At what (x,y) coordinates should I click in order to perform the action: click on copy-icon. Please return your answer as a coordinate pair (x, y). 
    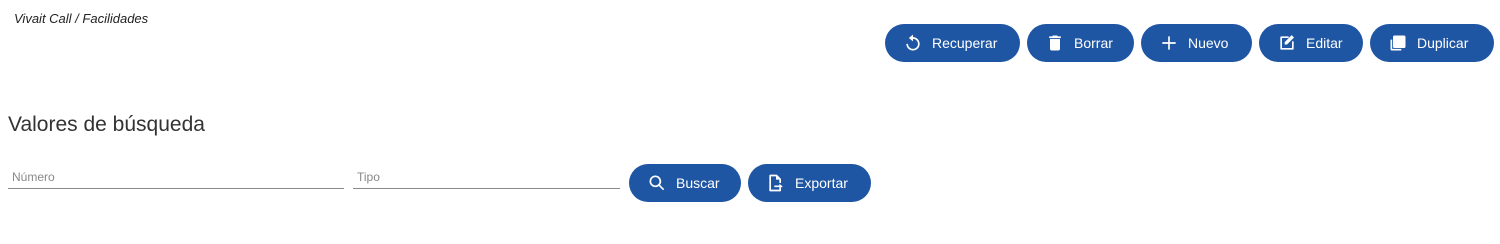
    Looking at the image, I should click on (1398, 43).